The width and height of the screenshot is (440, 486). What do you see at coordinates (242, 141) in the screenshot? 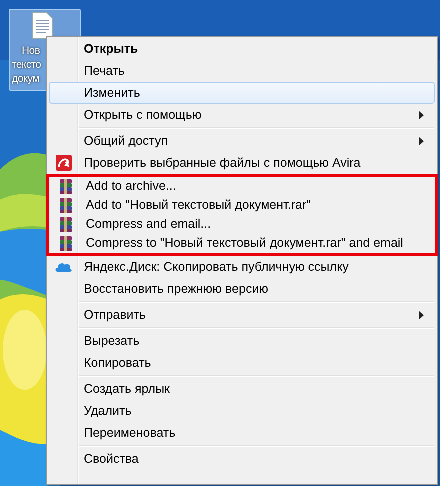
I see `menu-item: Общий доступ` at bounding box center [242, 141].